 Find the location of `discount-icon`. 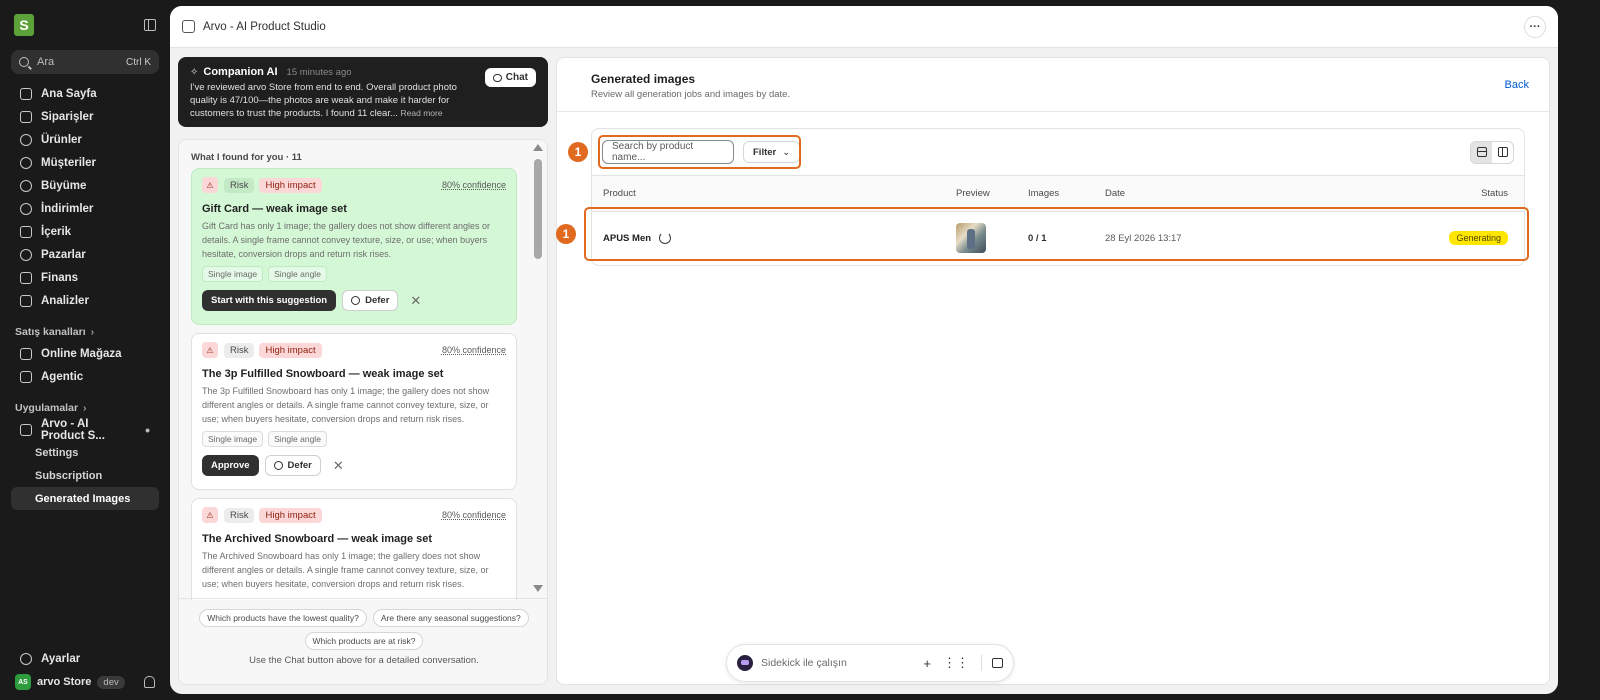

discount-icon is located at coordinates (26, 208).